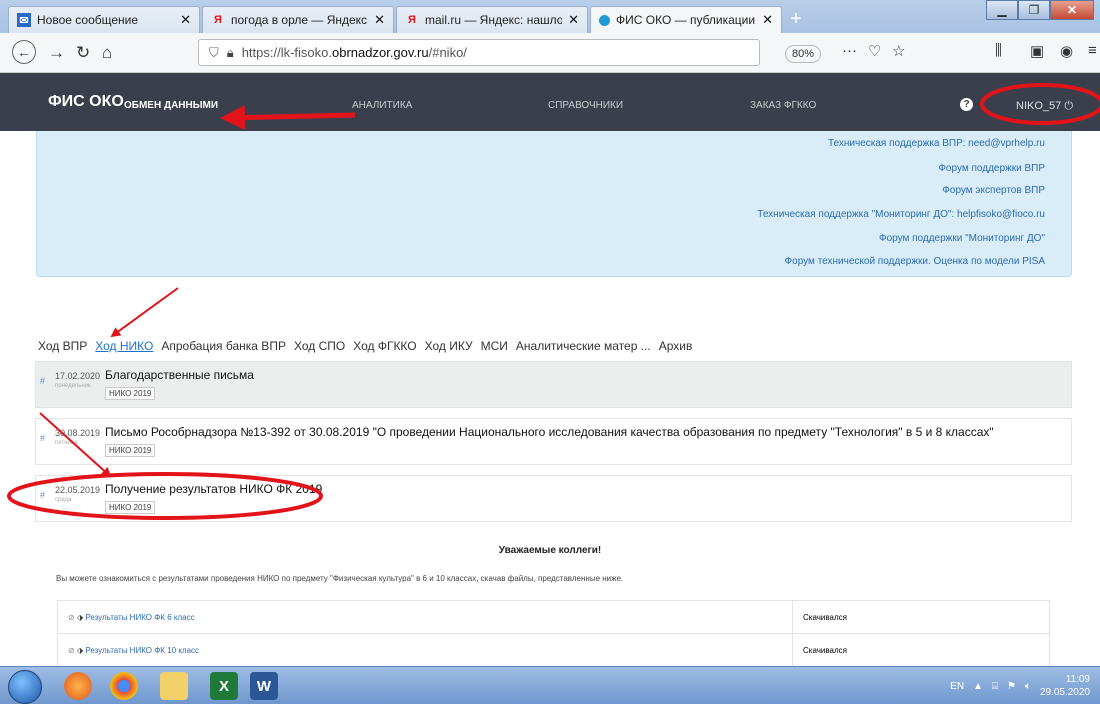  Describe the element at coordinates (993, 190) in the screenshot. I see `link-vpr-experts-forum: Форум экспертов ВПР` at that location.